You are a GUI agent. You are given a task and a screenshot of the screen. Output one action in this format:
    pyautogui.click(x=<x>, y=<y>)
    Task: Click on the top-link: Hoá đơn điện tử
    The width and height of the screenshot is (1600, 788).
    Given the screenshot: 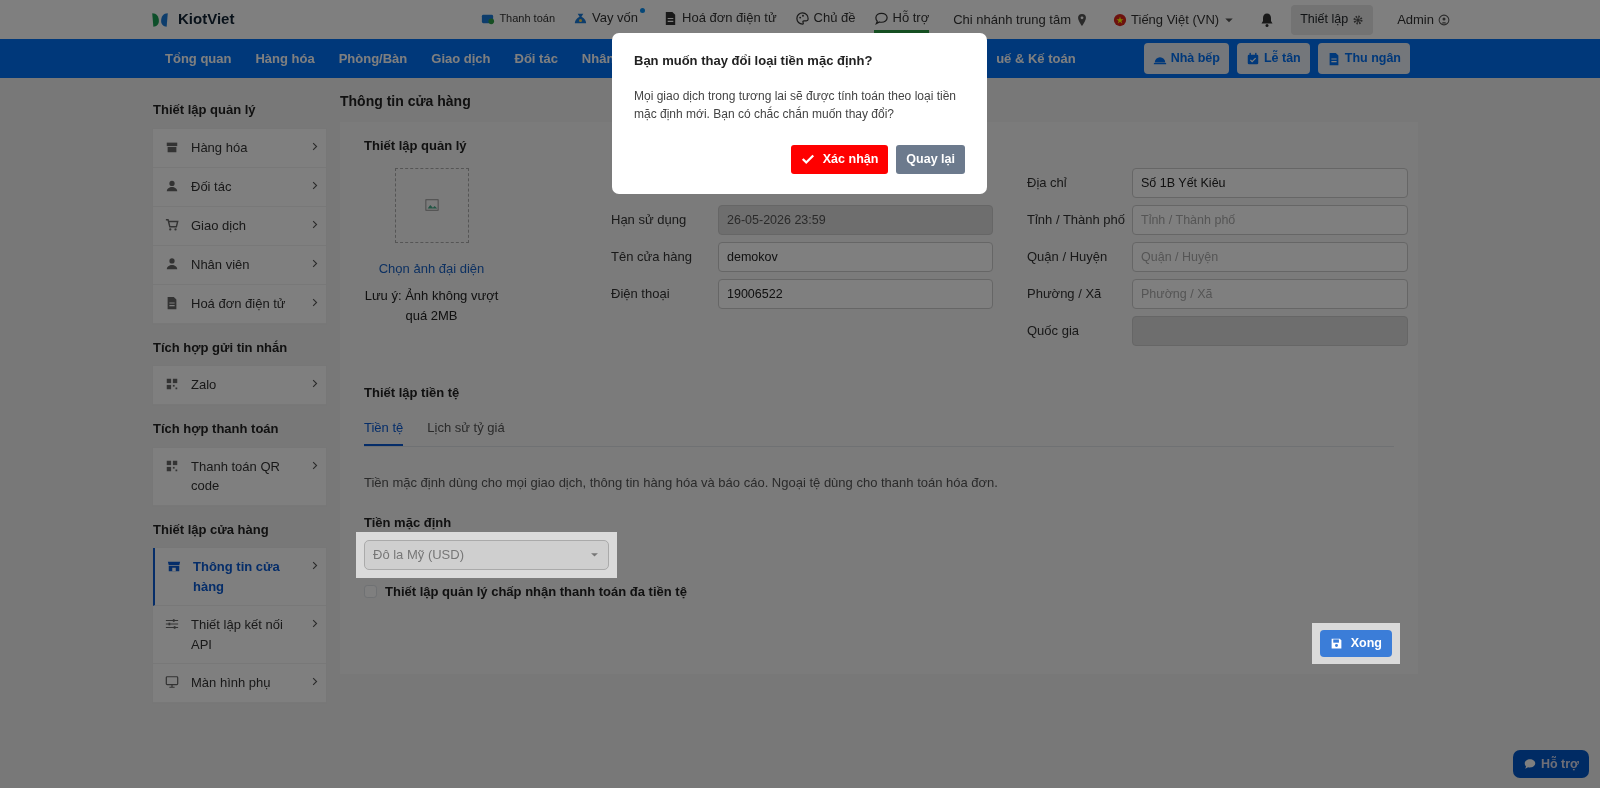 What is the action you would take?
    pyautogui.click(x=720, y=19)
    